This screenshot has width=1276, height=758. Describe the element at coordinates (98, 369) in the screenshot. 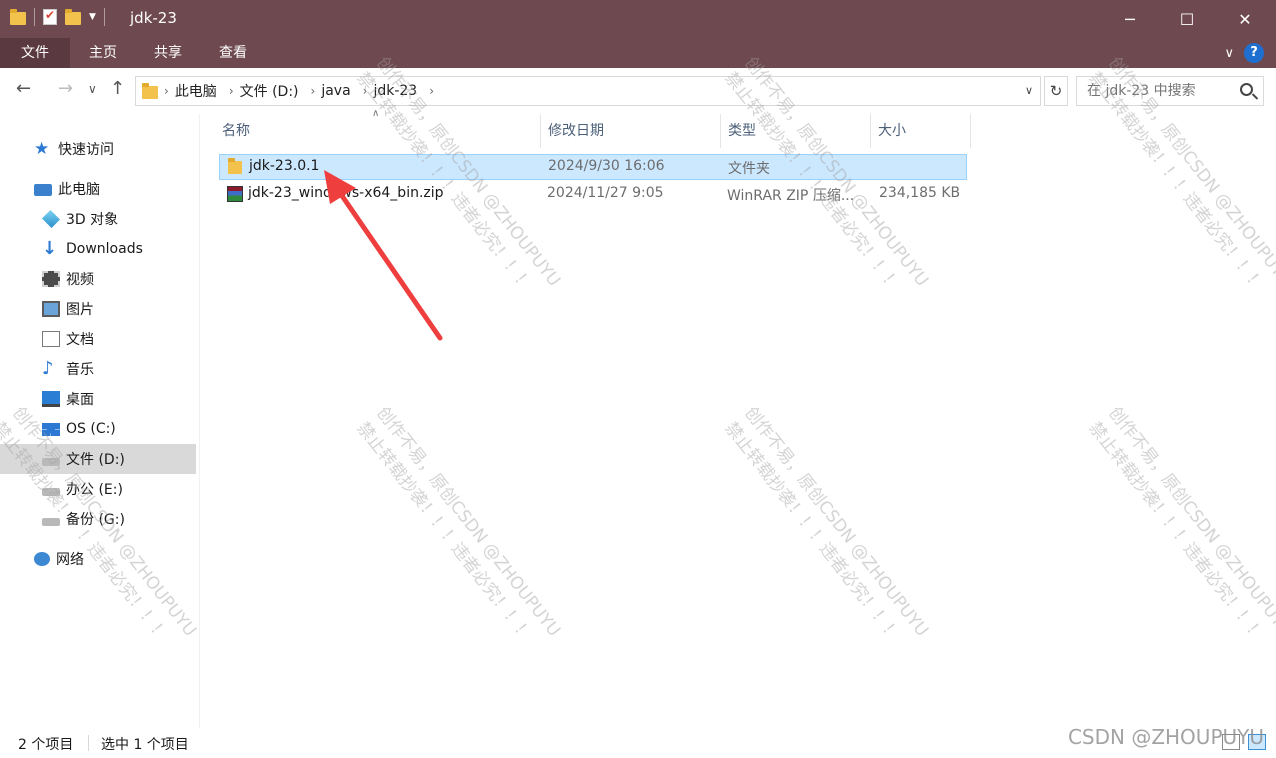

I see `sidebar-item-music: ♪ 音乐` at that location.